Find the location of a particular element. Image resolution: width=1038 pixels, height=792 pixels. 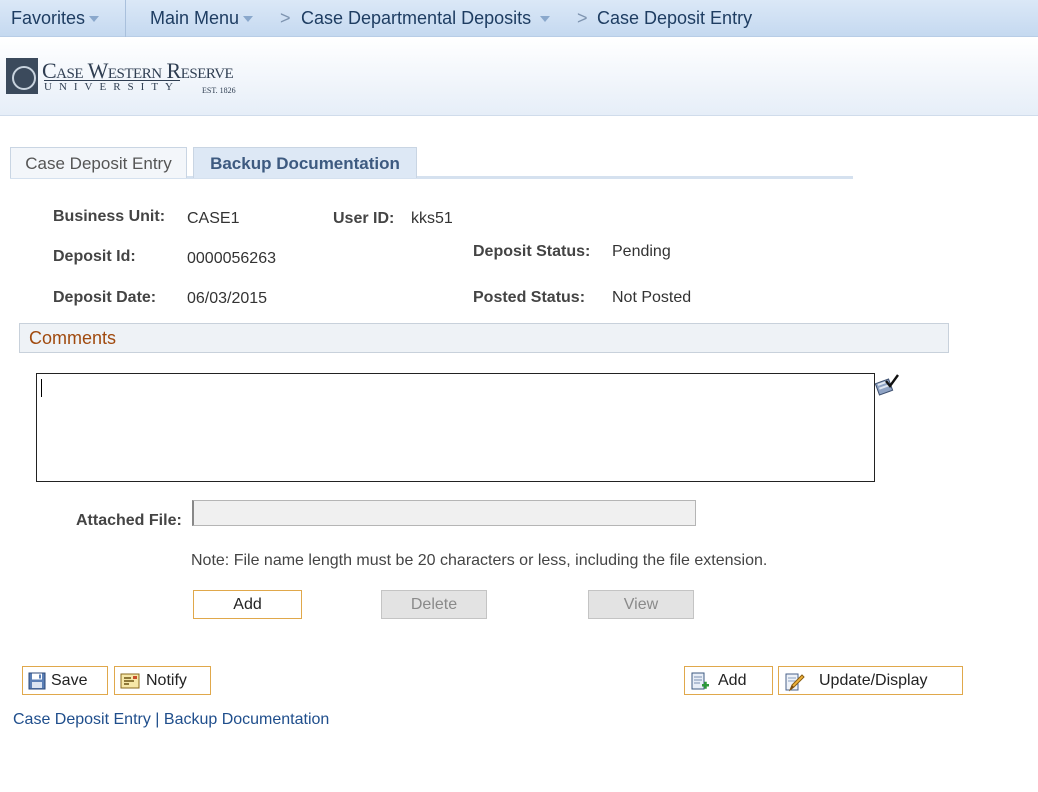

tab-backup-documentation: Backup Documentation is located at coordinates (305, 162).